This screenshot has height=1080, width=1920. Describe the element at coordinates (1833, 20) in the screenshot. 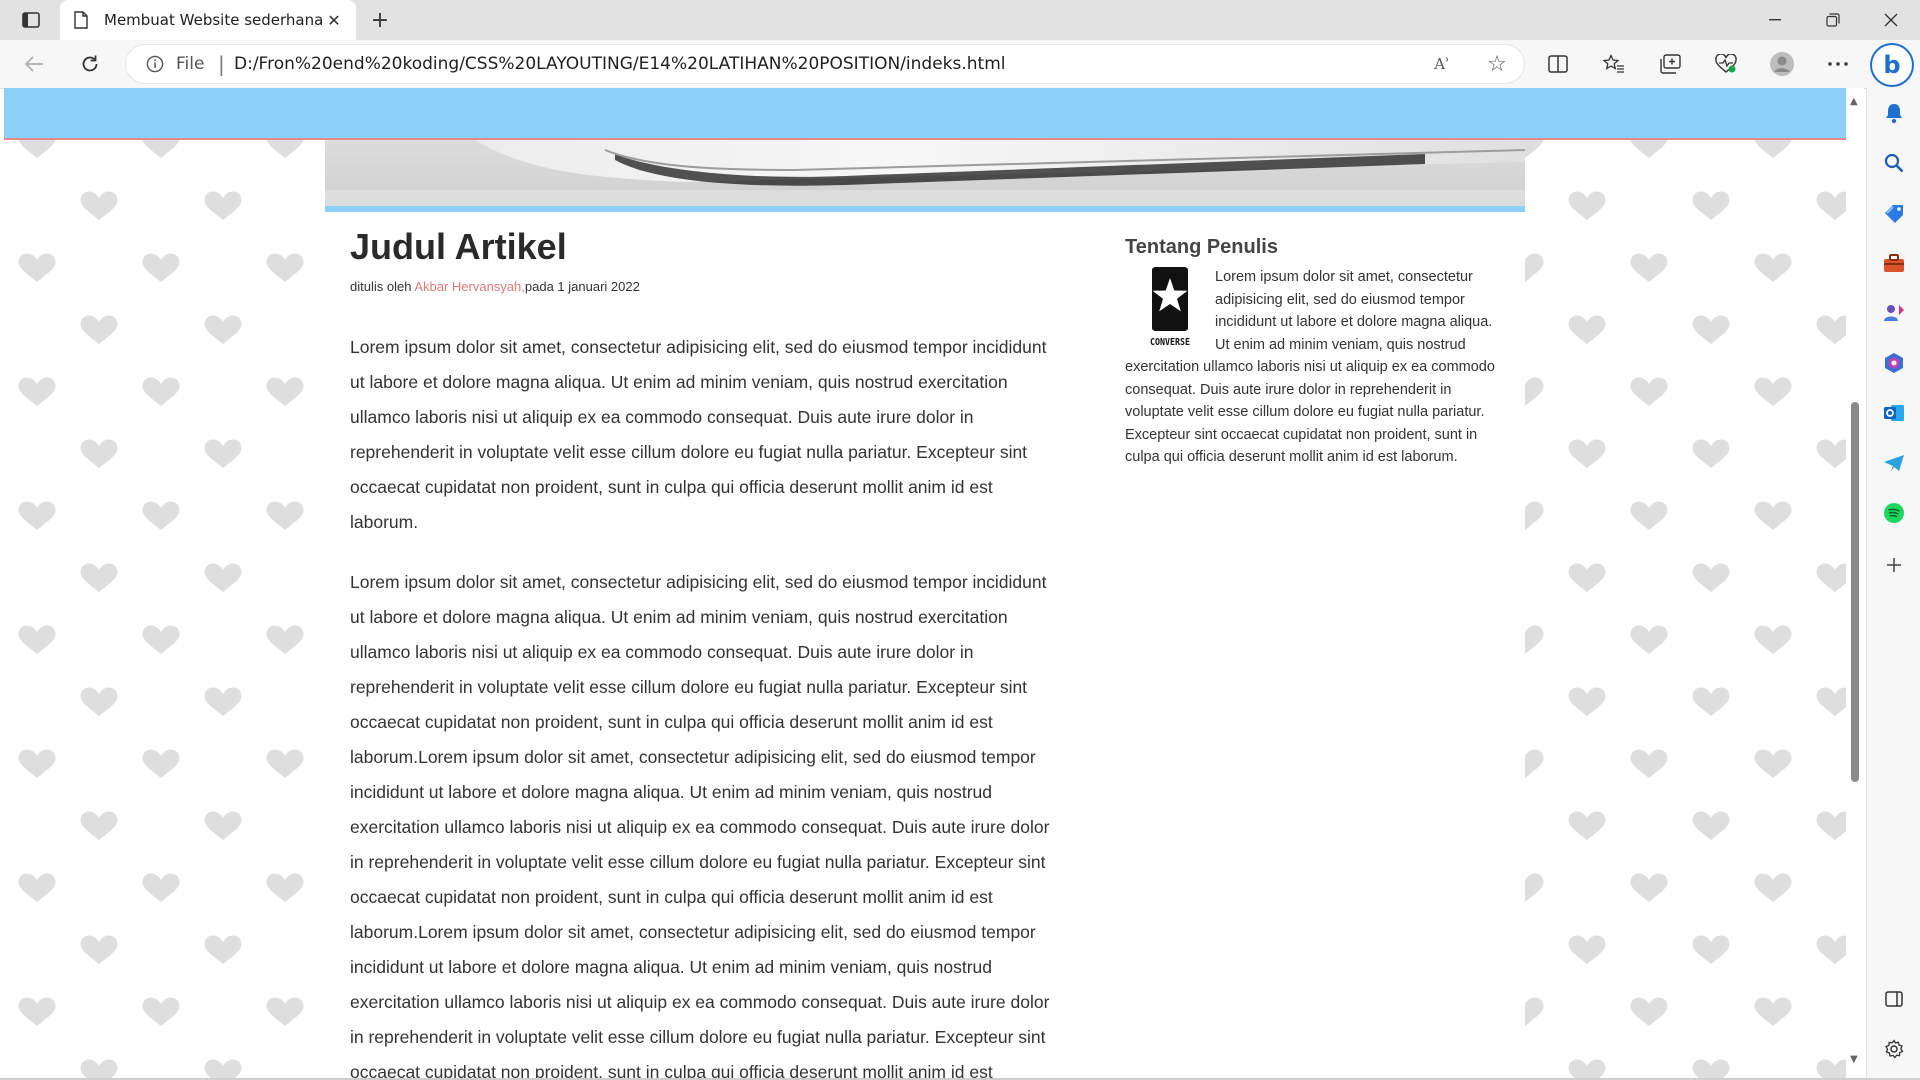

I see `restore-icon` at that location.